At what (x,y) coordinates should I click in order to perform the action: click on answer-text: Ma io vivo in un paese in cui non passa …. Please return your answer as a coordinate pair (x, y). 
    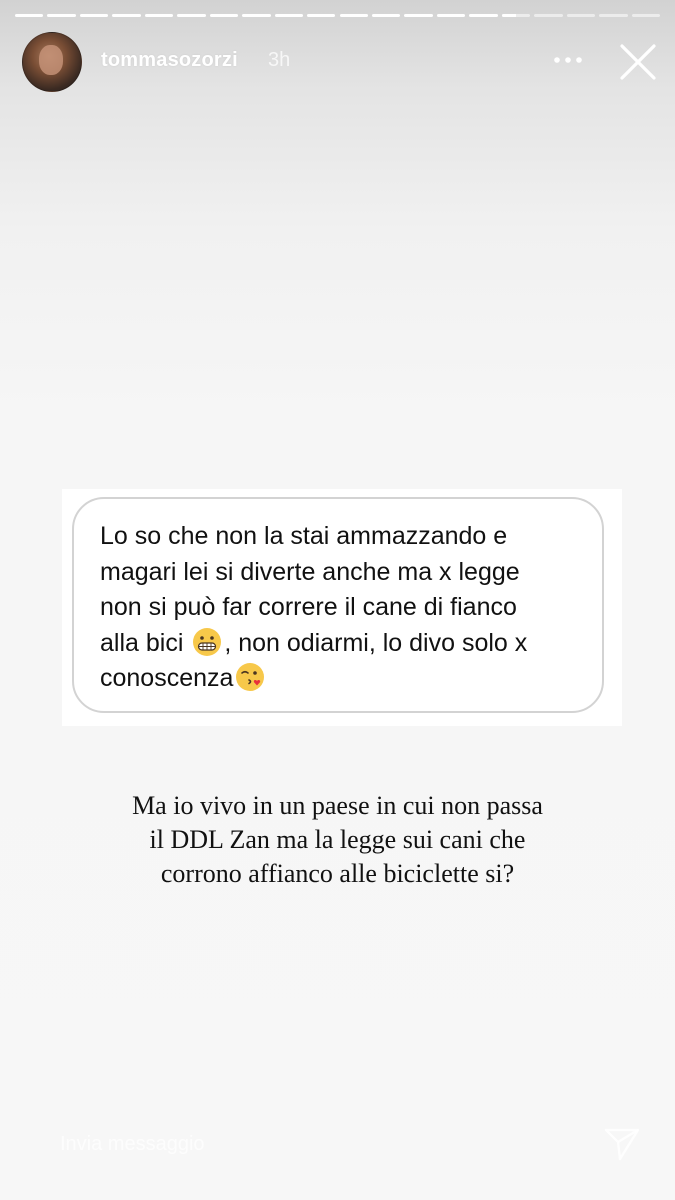
    Looking at the image, I should click on (337, 839).